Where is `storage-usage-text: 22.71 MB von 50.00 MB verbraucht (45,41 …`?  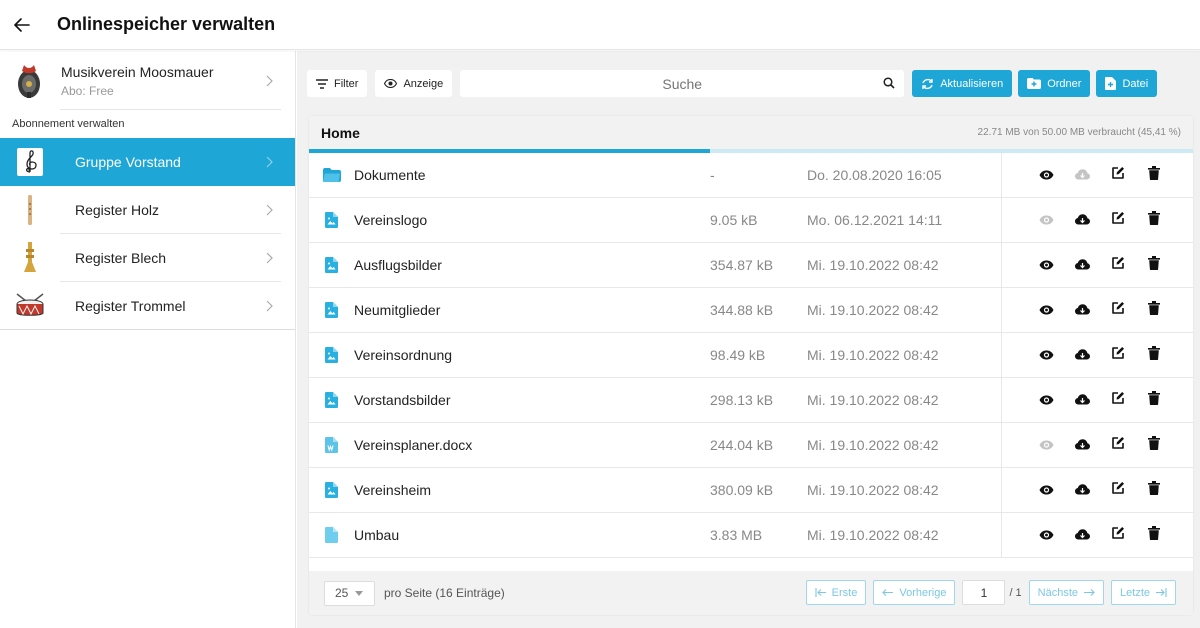
storage-usage-text: 22.71 MB von 50.00 MB verbraucht (45,41 … is located at coordinates (1079, 132).